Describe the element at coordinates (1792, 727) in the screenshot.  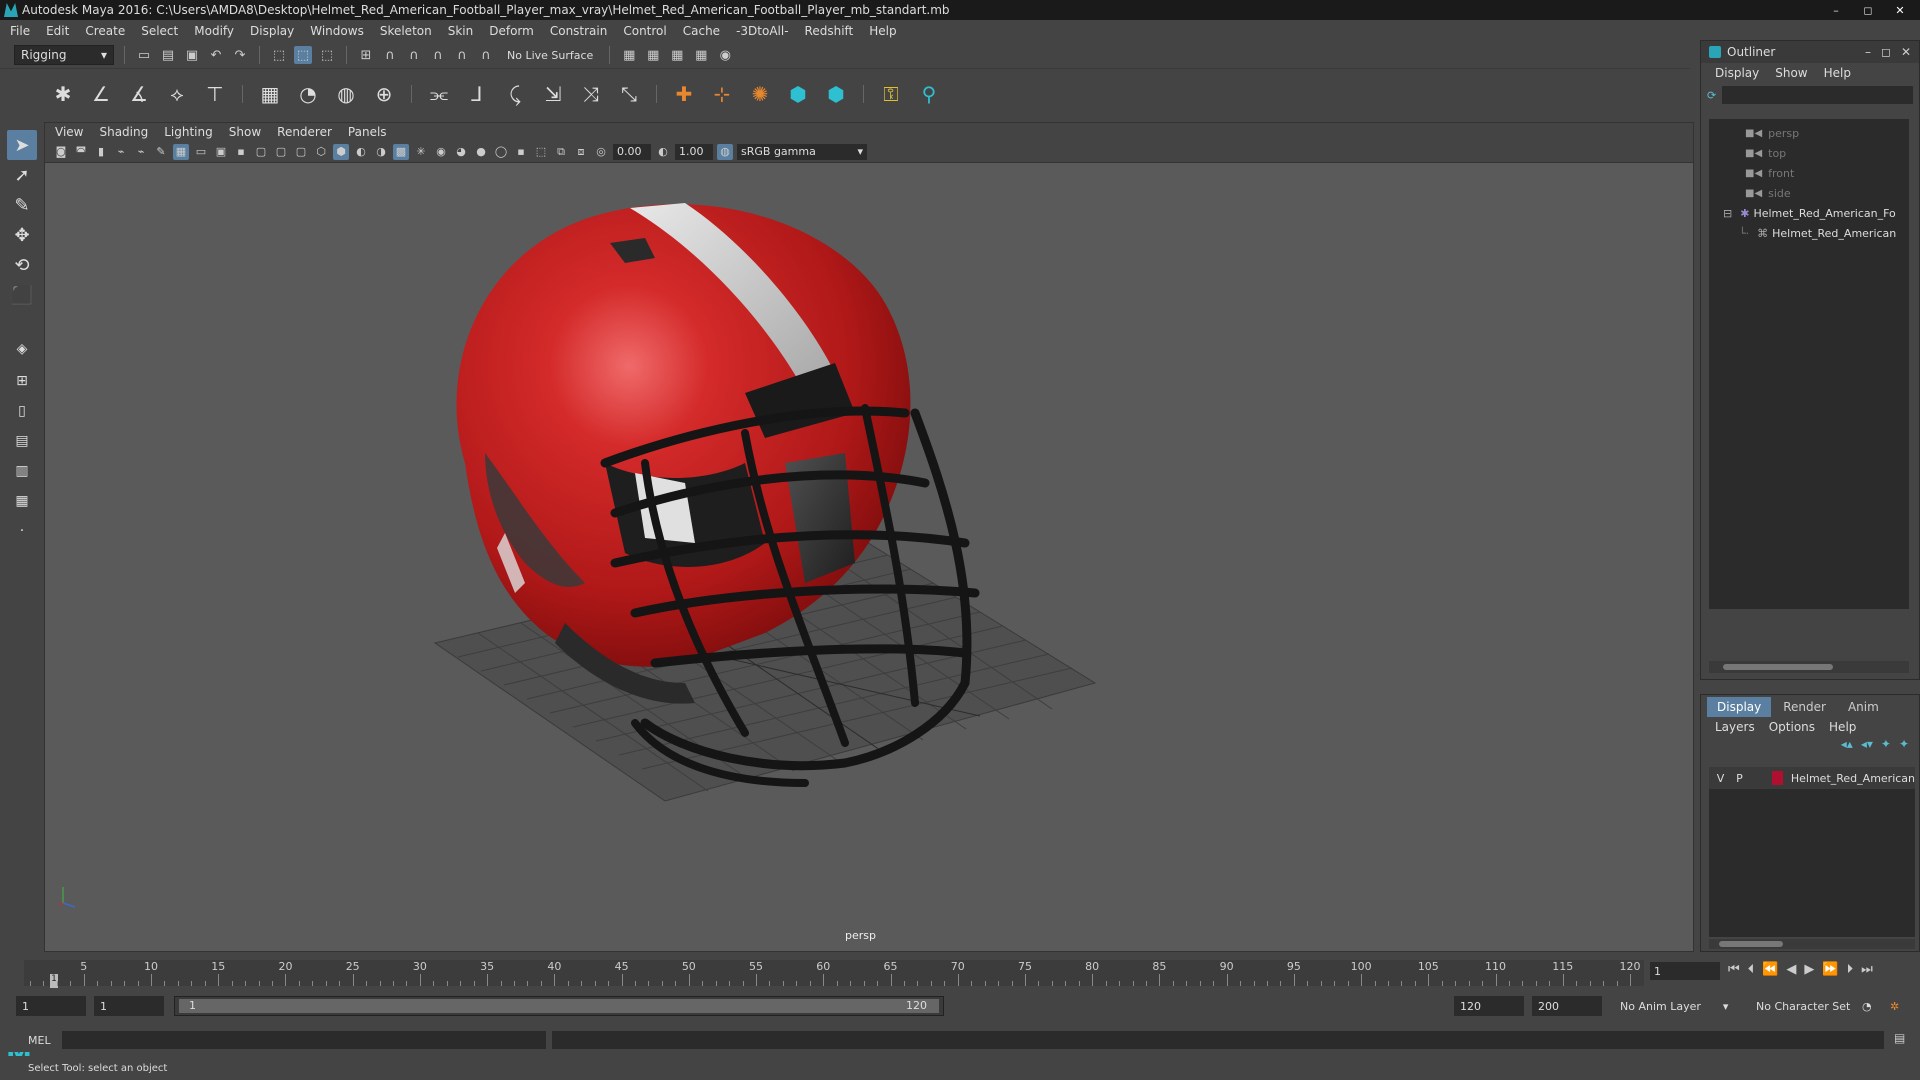
I see `layer-menu-options: Options` at that location.